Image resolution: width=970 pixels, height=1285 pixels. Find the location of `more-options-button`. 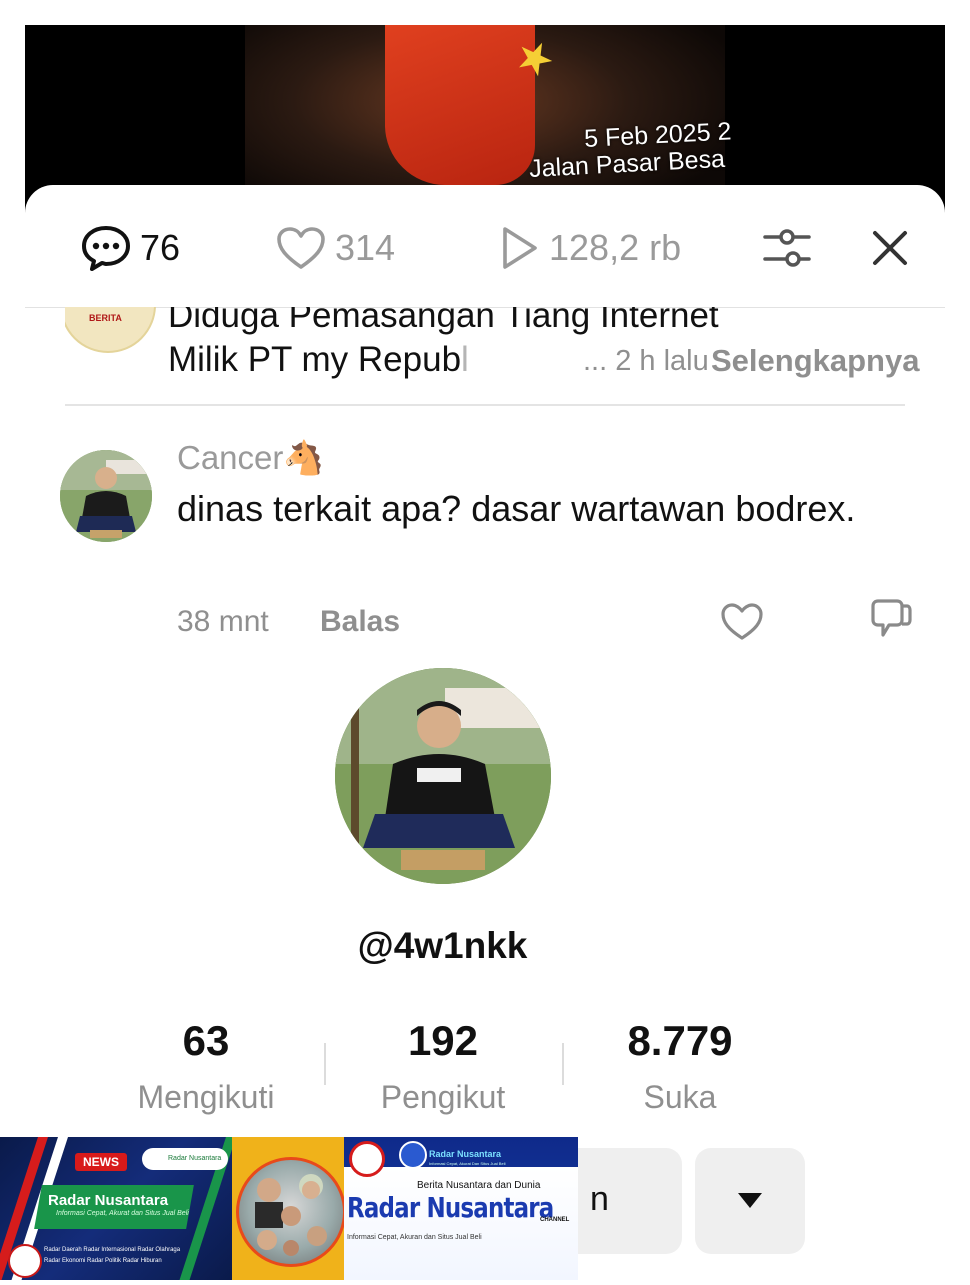

more-options-button is located at coordinates (750, 1201).